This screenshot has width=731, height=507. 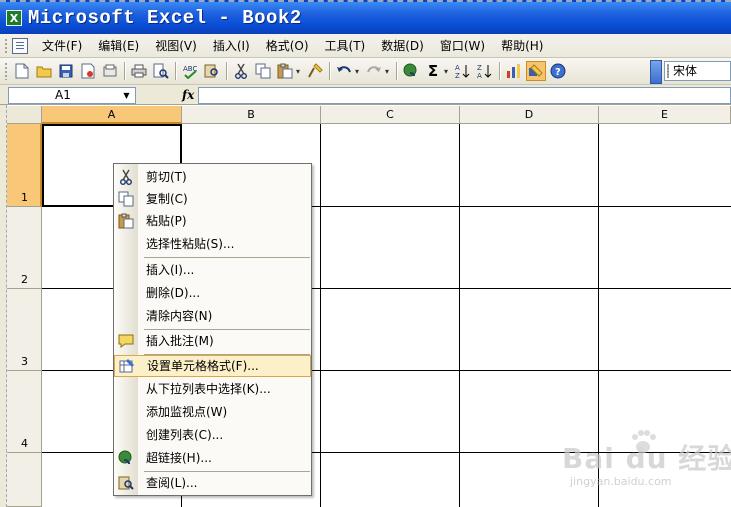 I want to click on name-box-dropdown-icon: ▼, so click(x=126, y=95).